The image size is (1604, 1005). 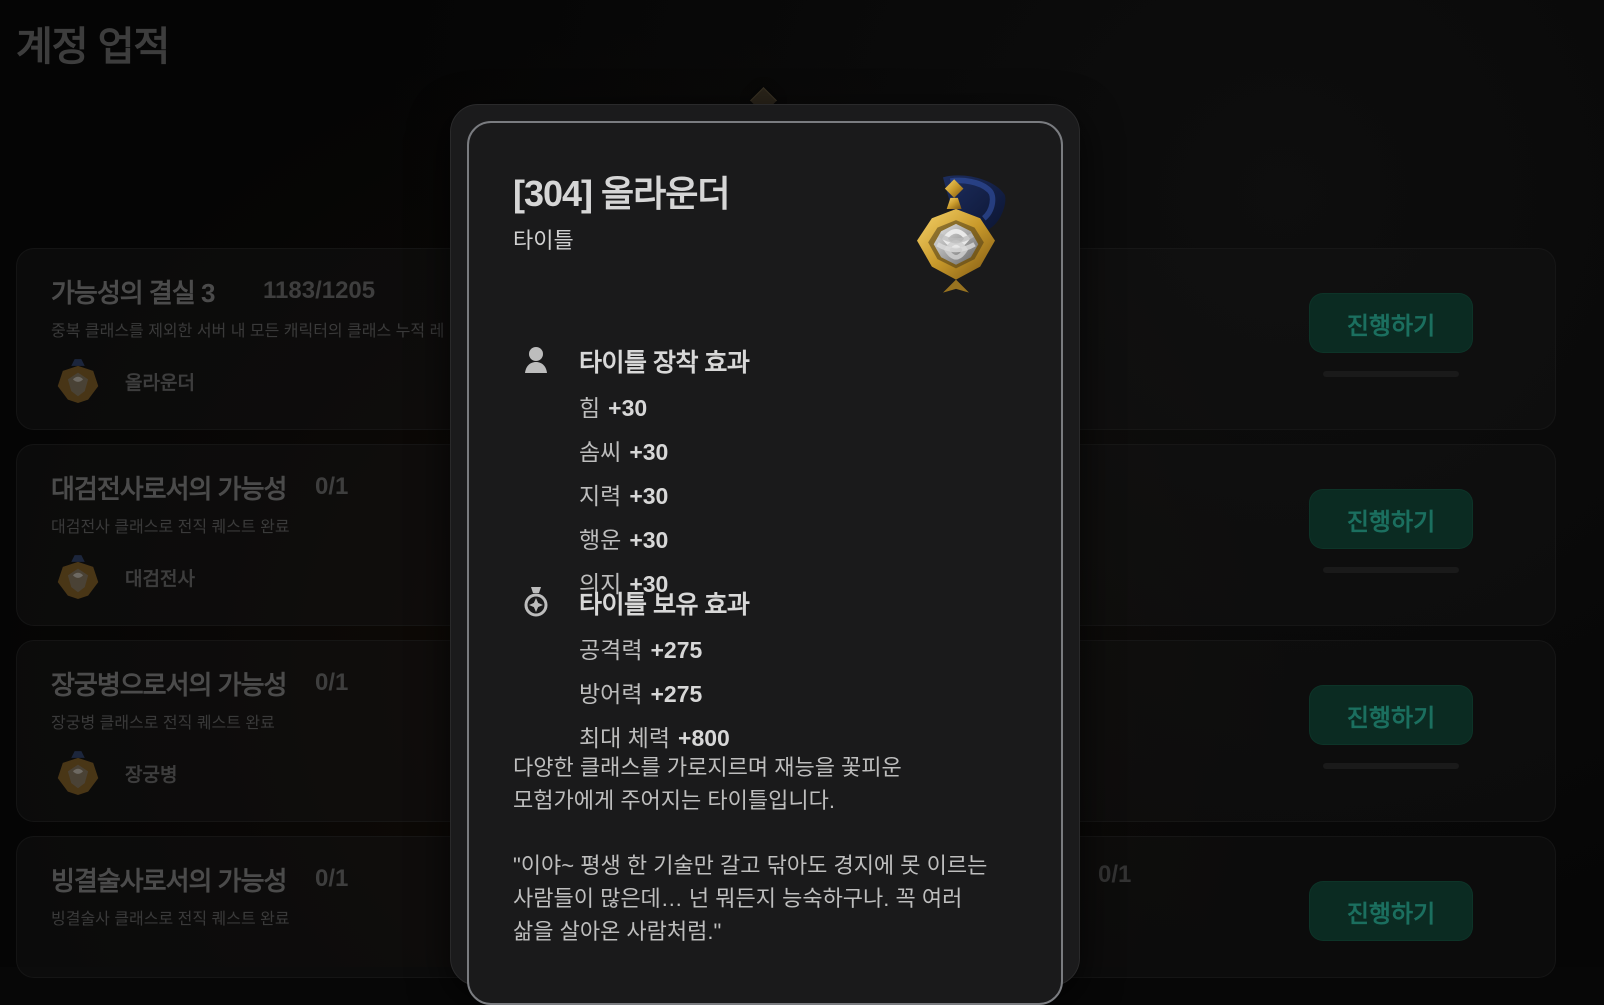 What do you see at coordinates (600, 496) in the screenshot?
I see `stat-name: 지력` at bounding box center [600, 496].